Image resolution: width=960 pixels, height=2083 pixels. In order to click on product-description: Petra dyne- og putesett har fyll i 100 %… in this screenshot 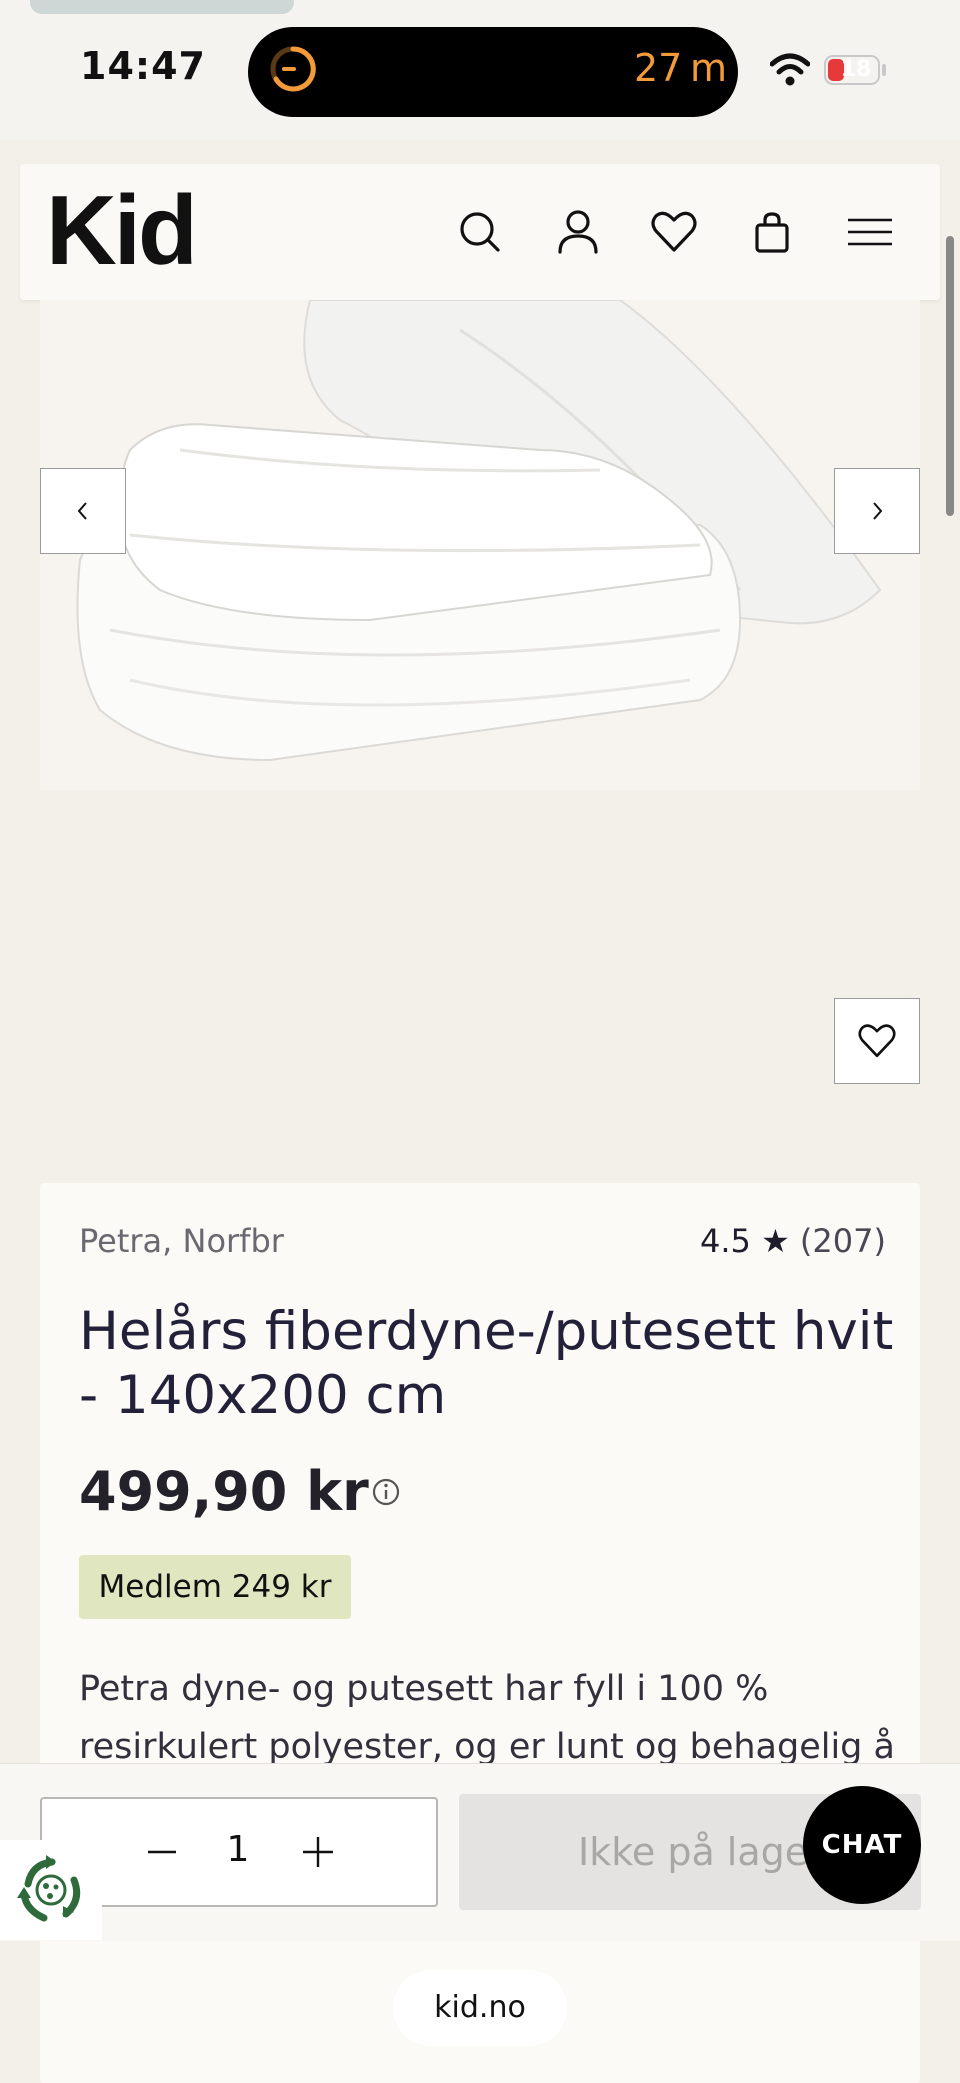, I will do `click(487, 1718)`.